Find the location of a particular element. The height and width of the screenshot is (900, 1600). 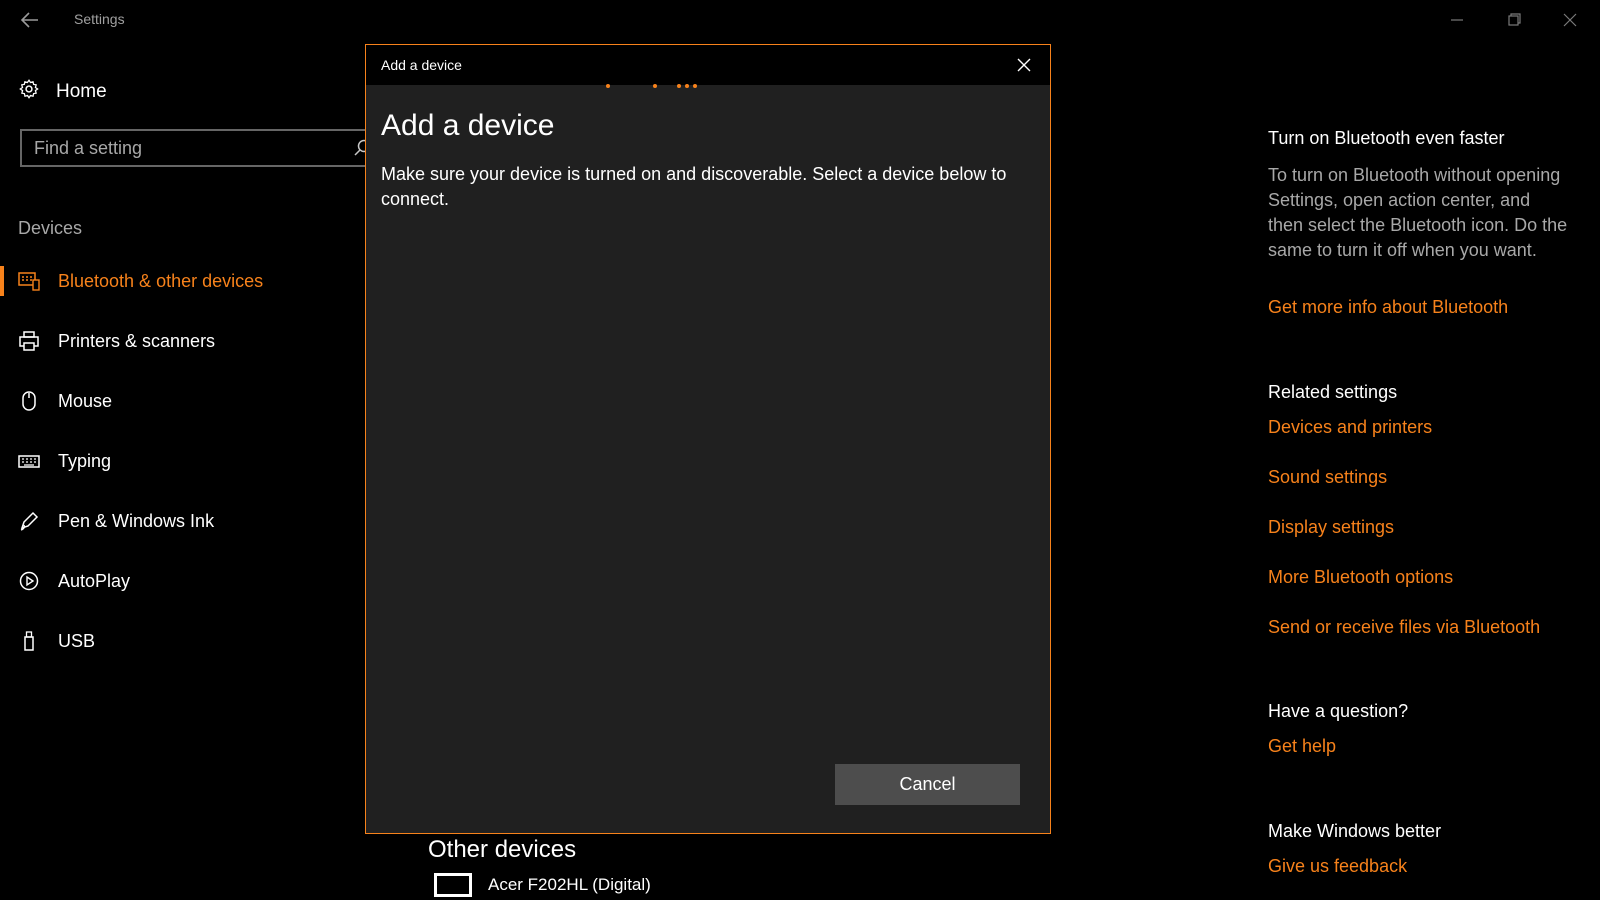

active-indicator is located at coordinates (2, 281).